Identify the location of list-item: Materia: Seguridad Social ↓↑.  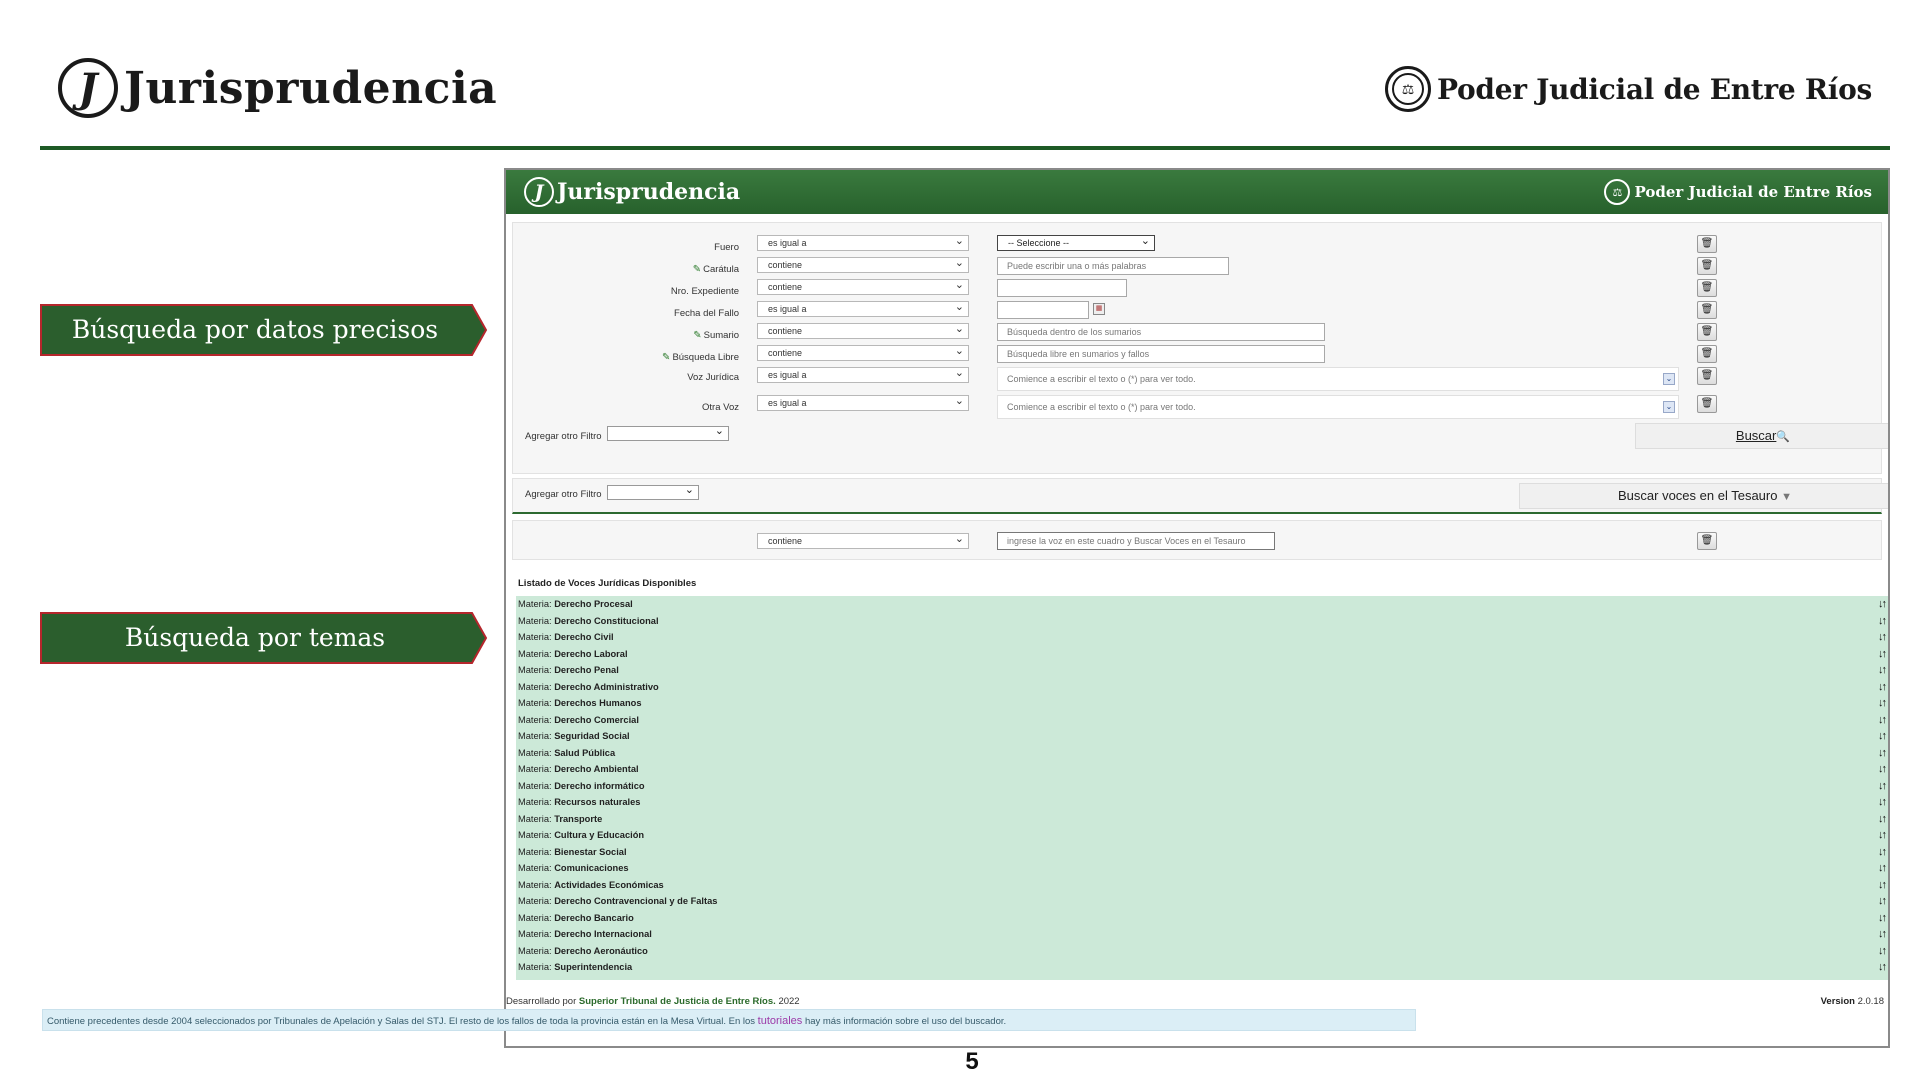
(1202, 736).